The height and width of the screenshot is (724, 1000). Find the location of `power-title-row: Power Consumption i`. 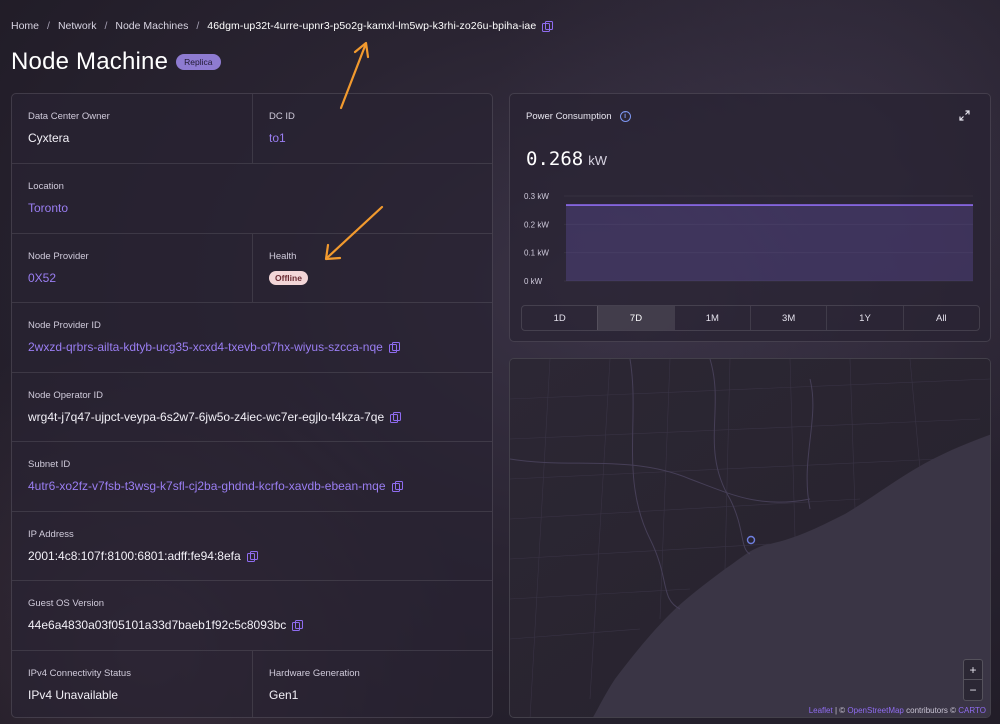

power-title-row: Power Consumption i is located at coordinates (578, 116).